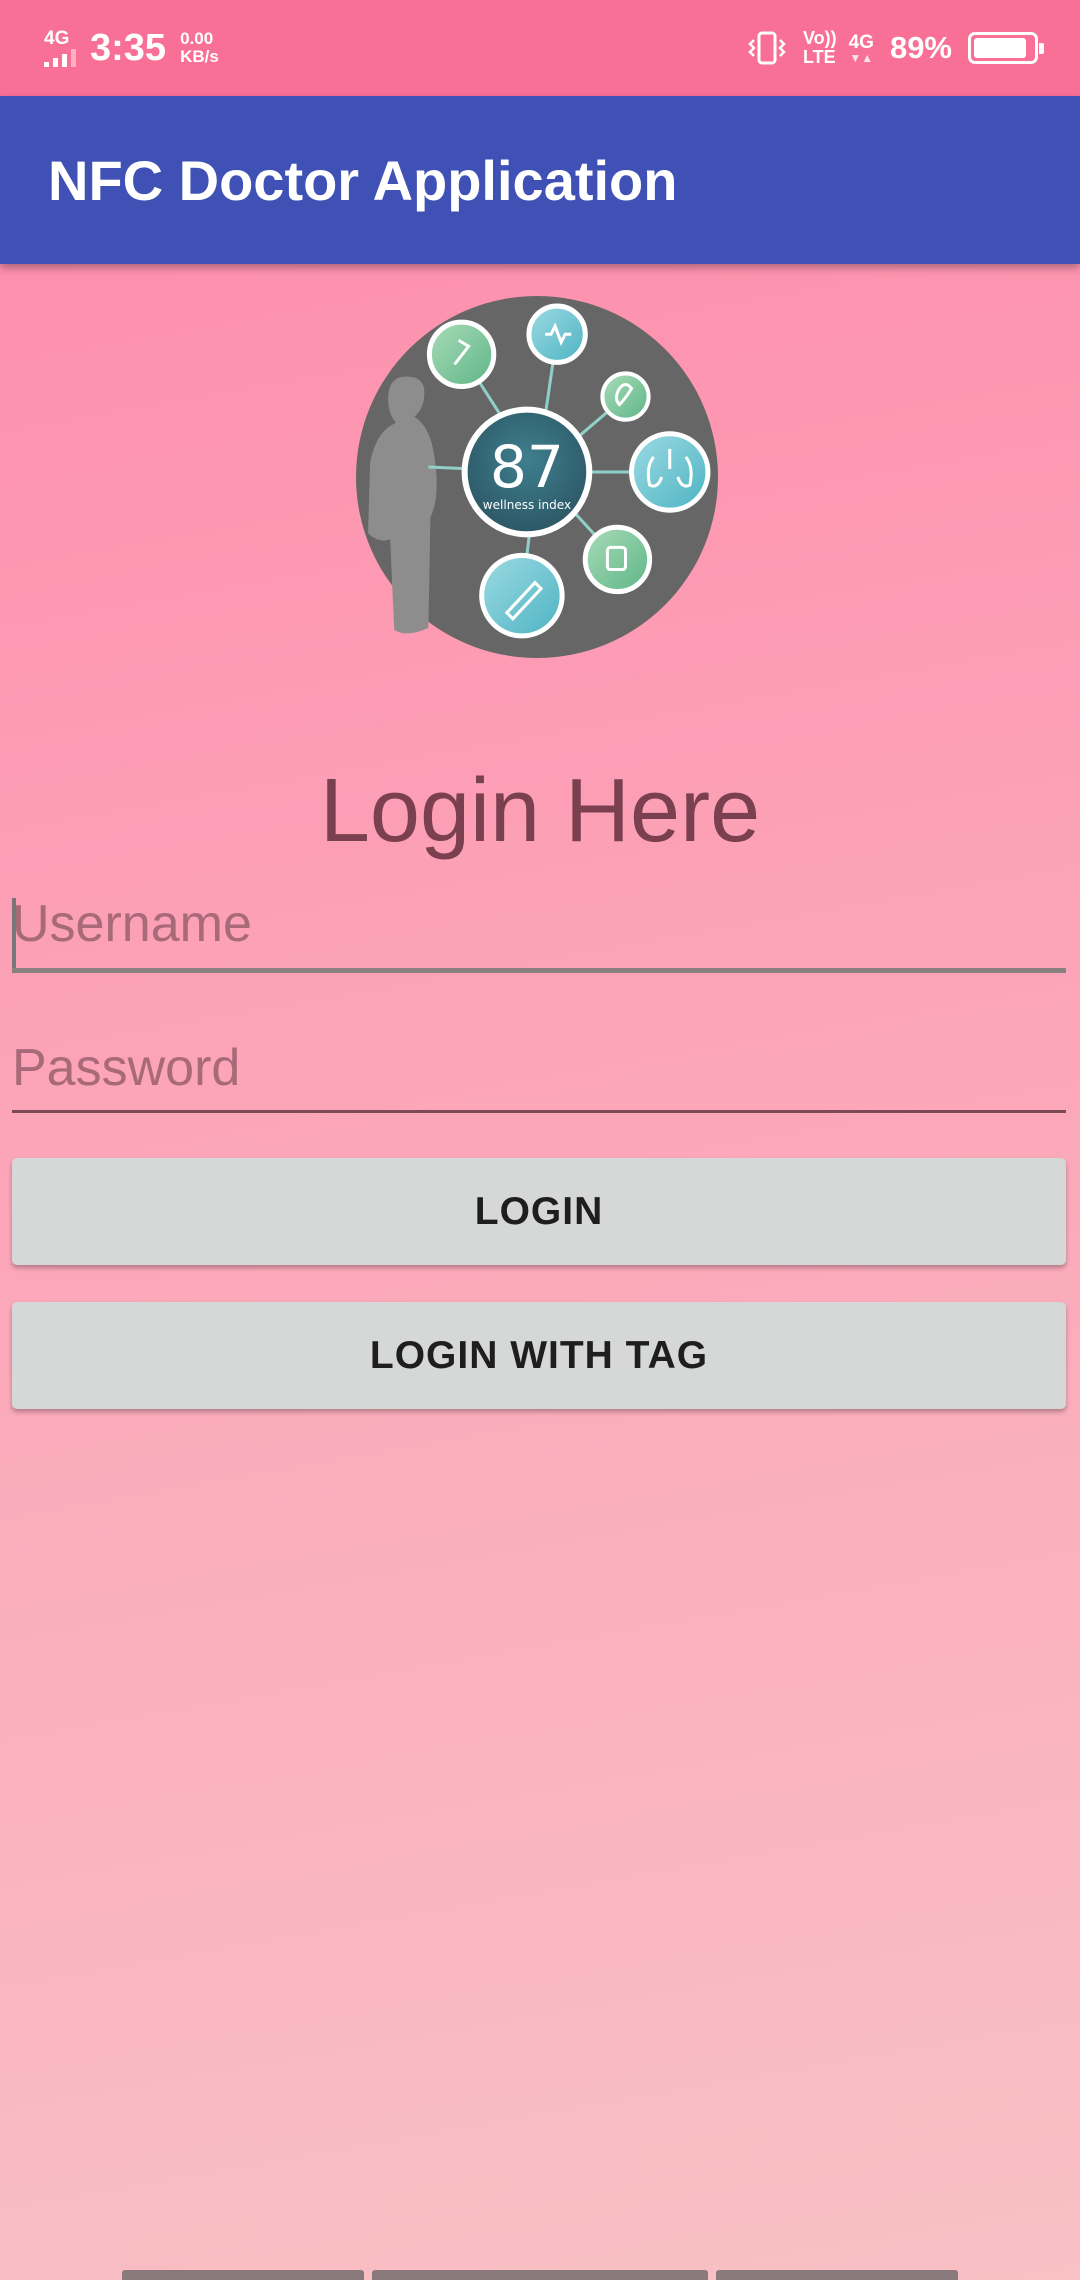 This screenshot has height=2280, width=1080. What do you see at coordinates (527, 467) in the screenshot?
I see `wellness-score: 87` at bounding box center [527, 467].